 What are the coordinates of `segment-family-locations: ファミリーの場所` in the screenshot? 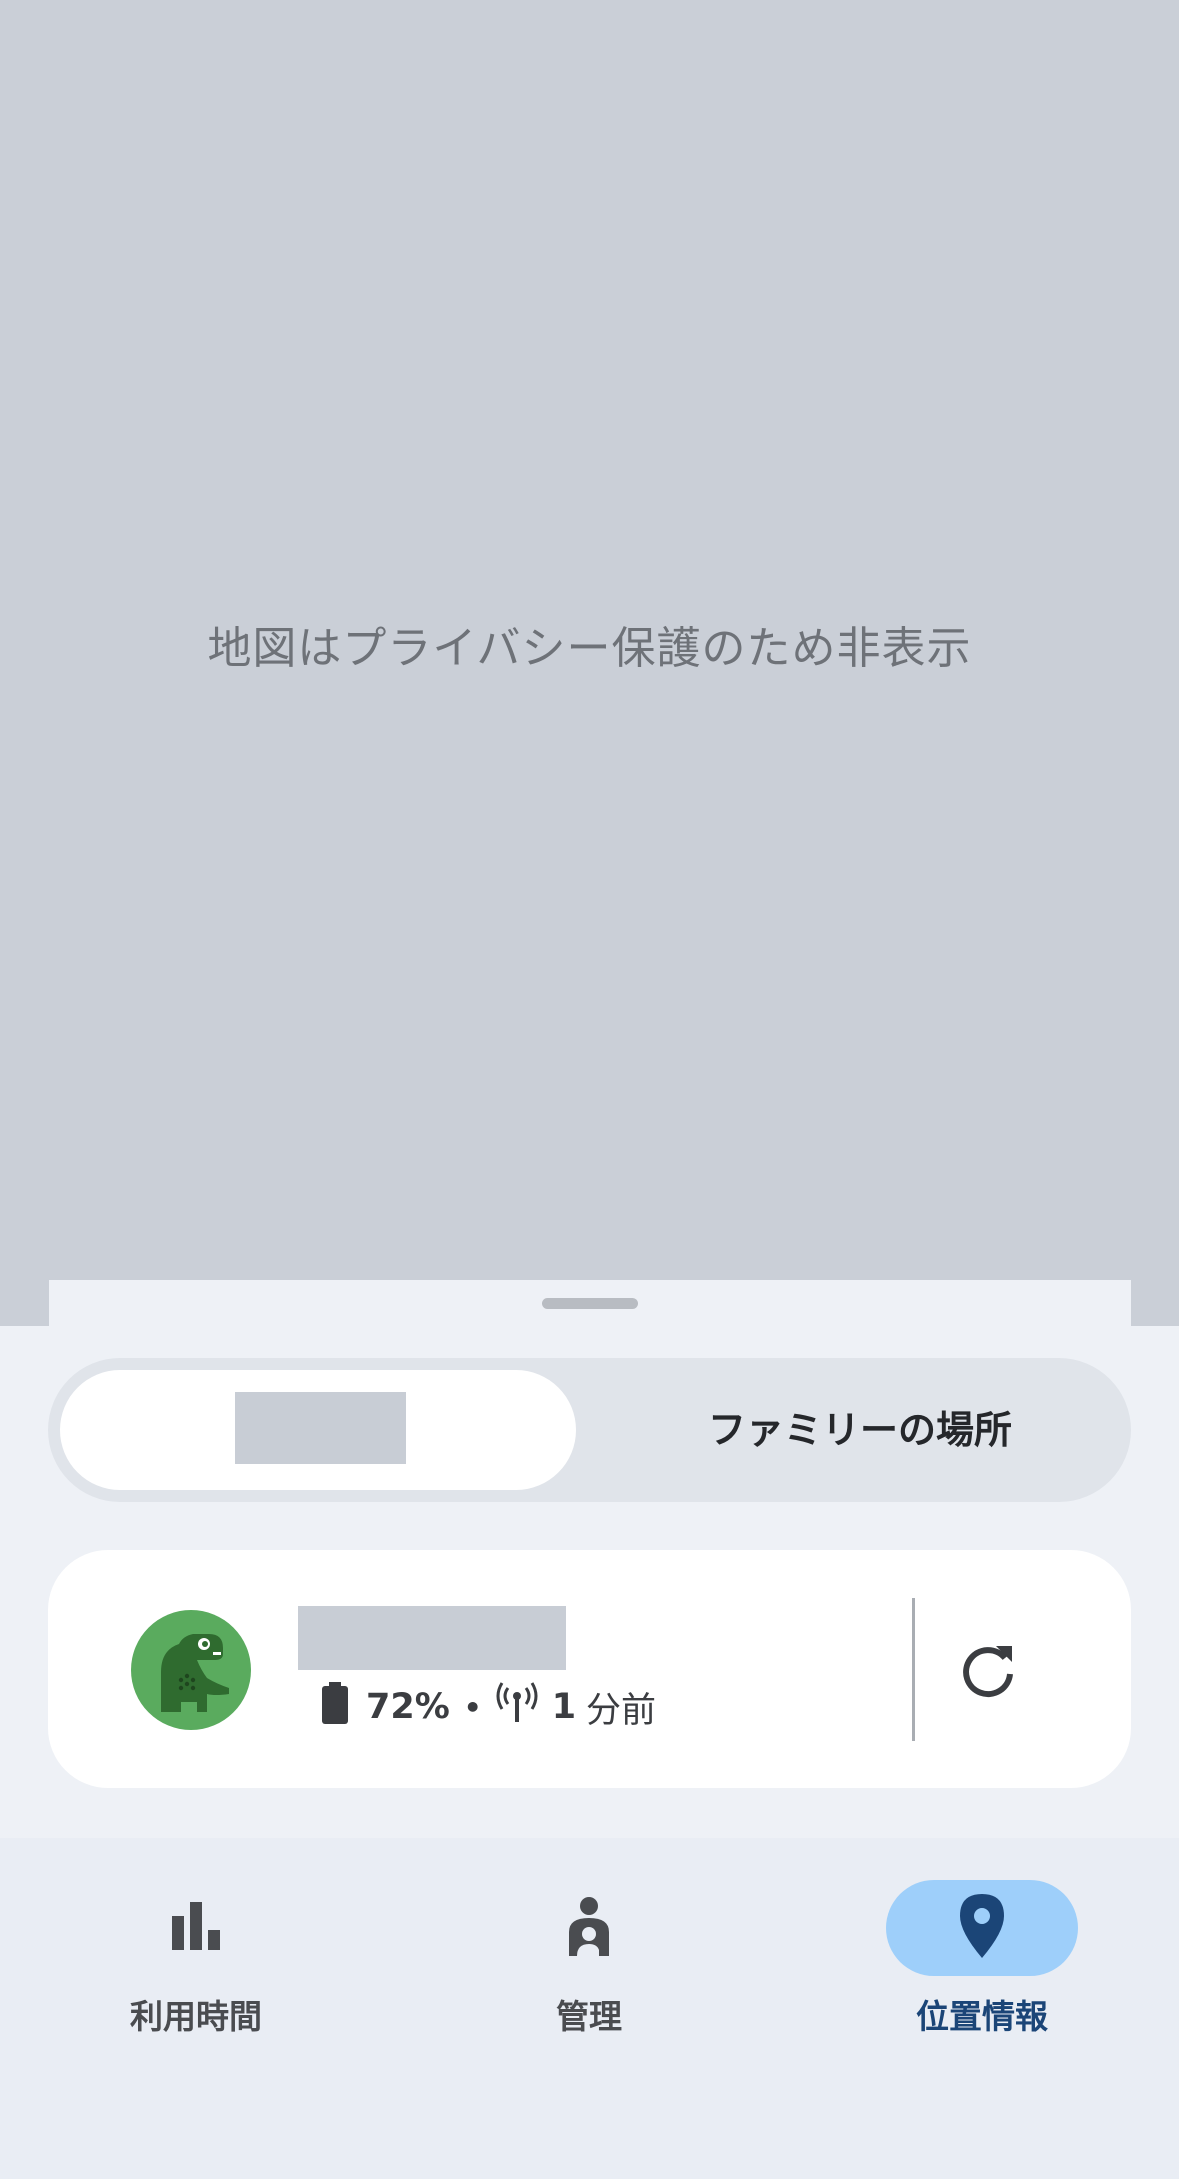 It's located at (860, 1430).